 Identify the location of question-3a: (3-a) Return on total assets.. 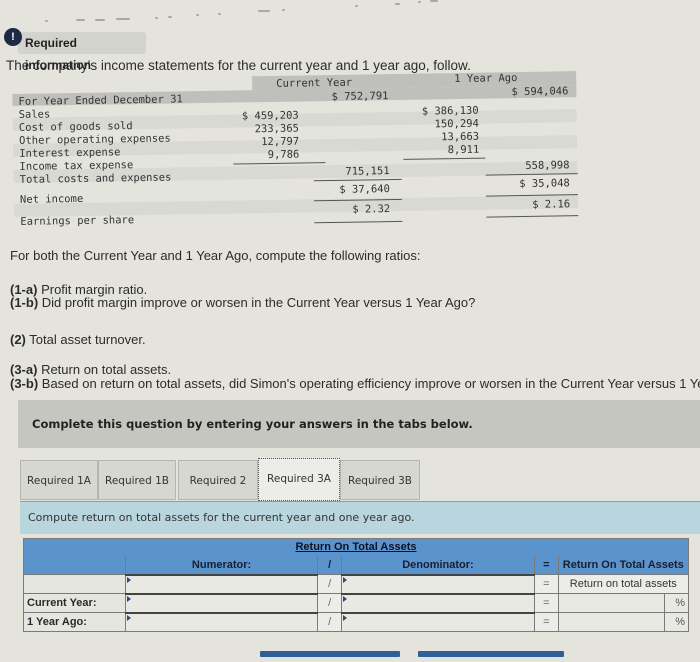
(91, 369).